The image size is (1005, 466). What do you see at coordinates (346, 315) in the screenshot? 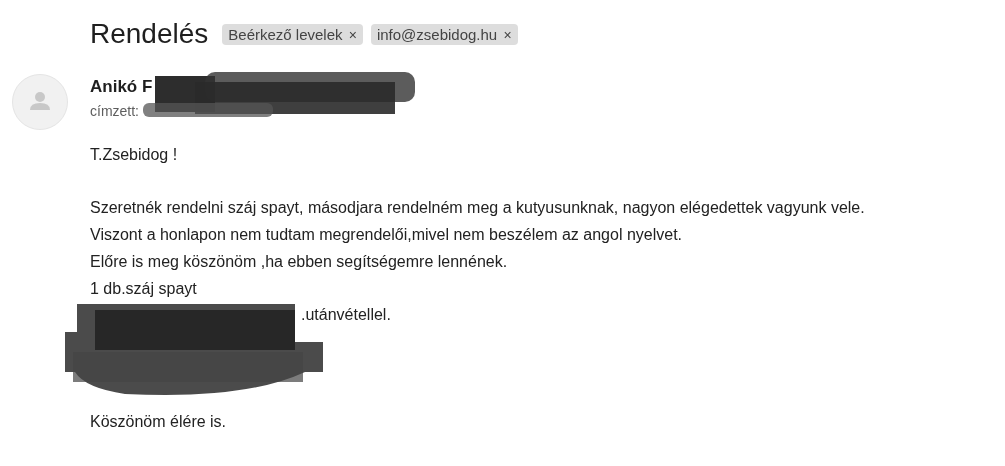
I see `message-line: .utánvétellel.` at bounding box center [346, 315].